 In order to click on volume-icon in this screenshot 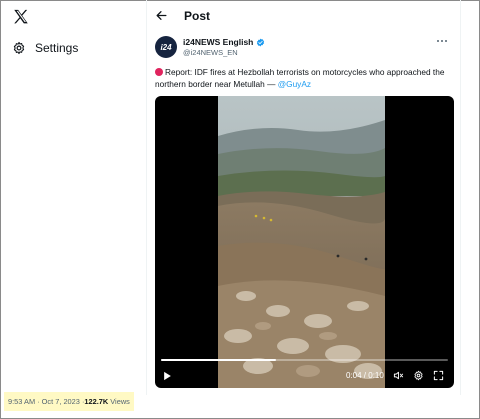, I will do `click(398, 375)`.